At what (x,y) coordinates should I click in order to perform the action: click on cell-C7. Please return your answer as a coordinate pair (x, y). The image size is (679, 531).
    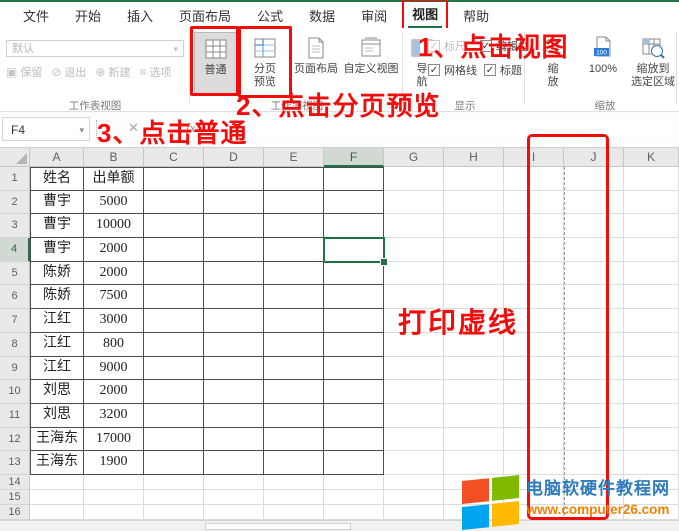
    Looking at the image, I should click on (174, 321).